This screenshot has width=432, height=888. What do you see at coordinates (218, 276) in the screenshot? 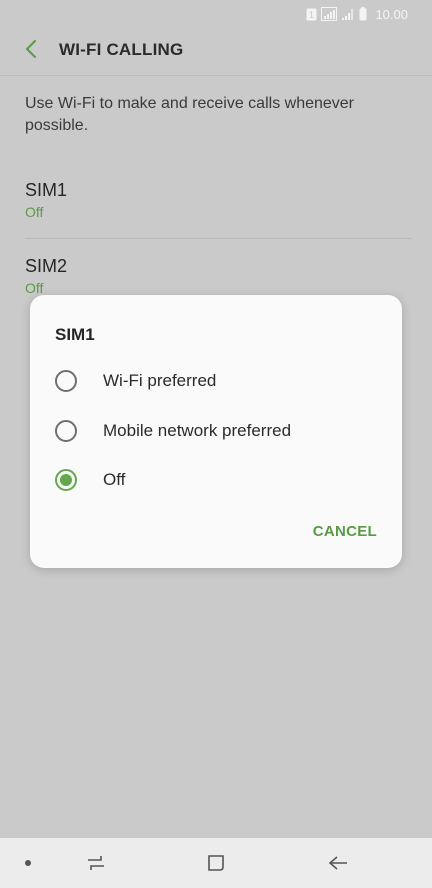
I see `setting-sim2: SIM2 Off` at bounding box center [218, 276].